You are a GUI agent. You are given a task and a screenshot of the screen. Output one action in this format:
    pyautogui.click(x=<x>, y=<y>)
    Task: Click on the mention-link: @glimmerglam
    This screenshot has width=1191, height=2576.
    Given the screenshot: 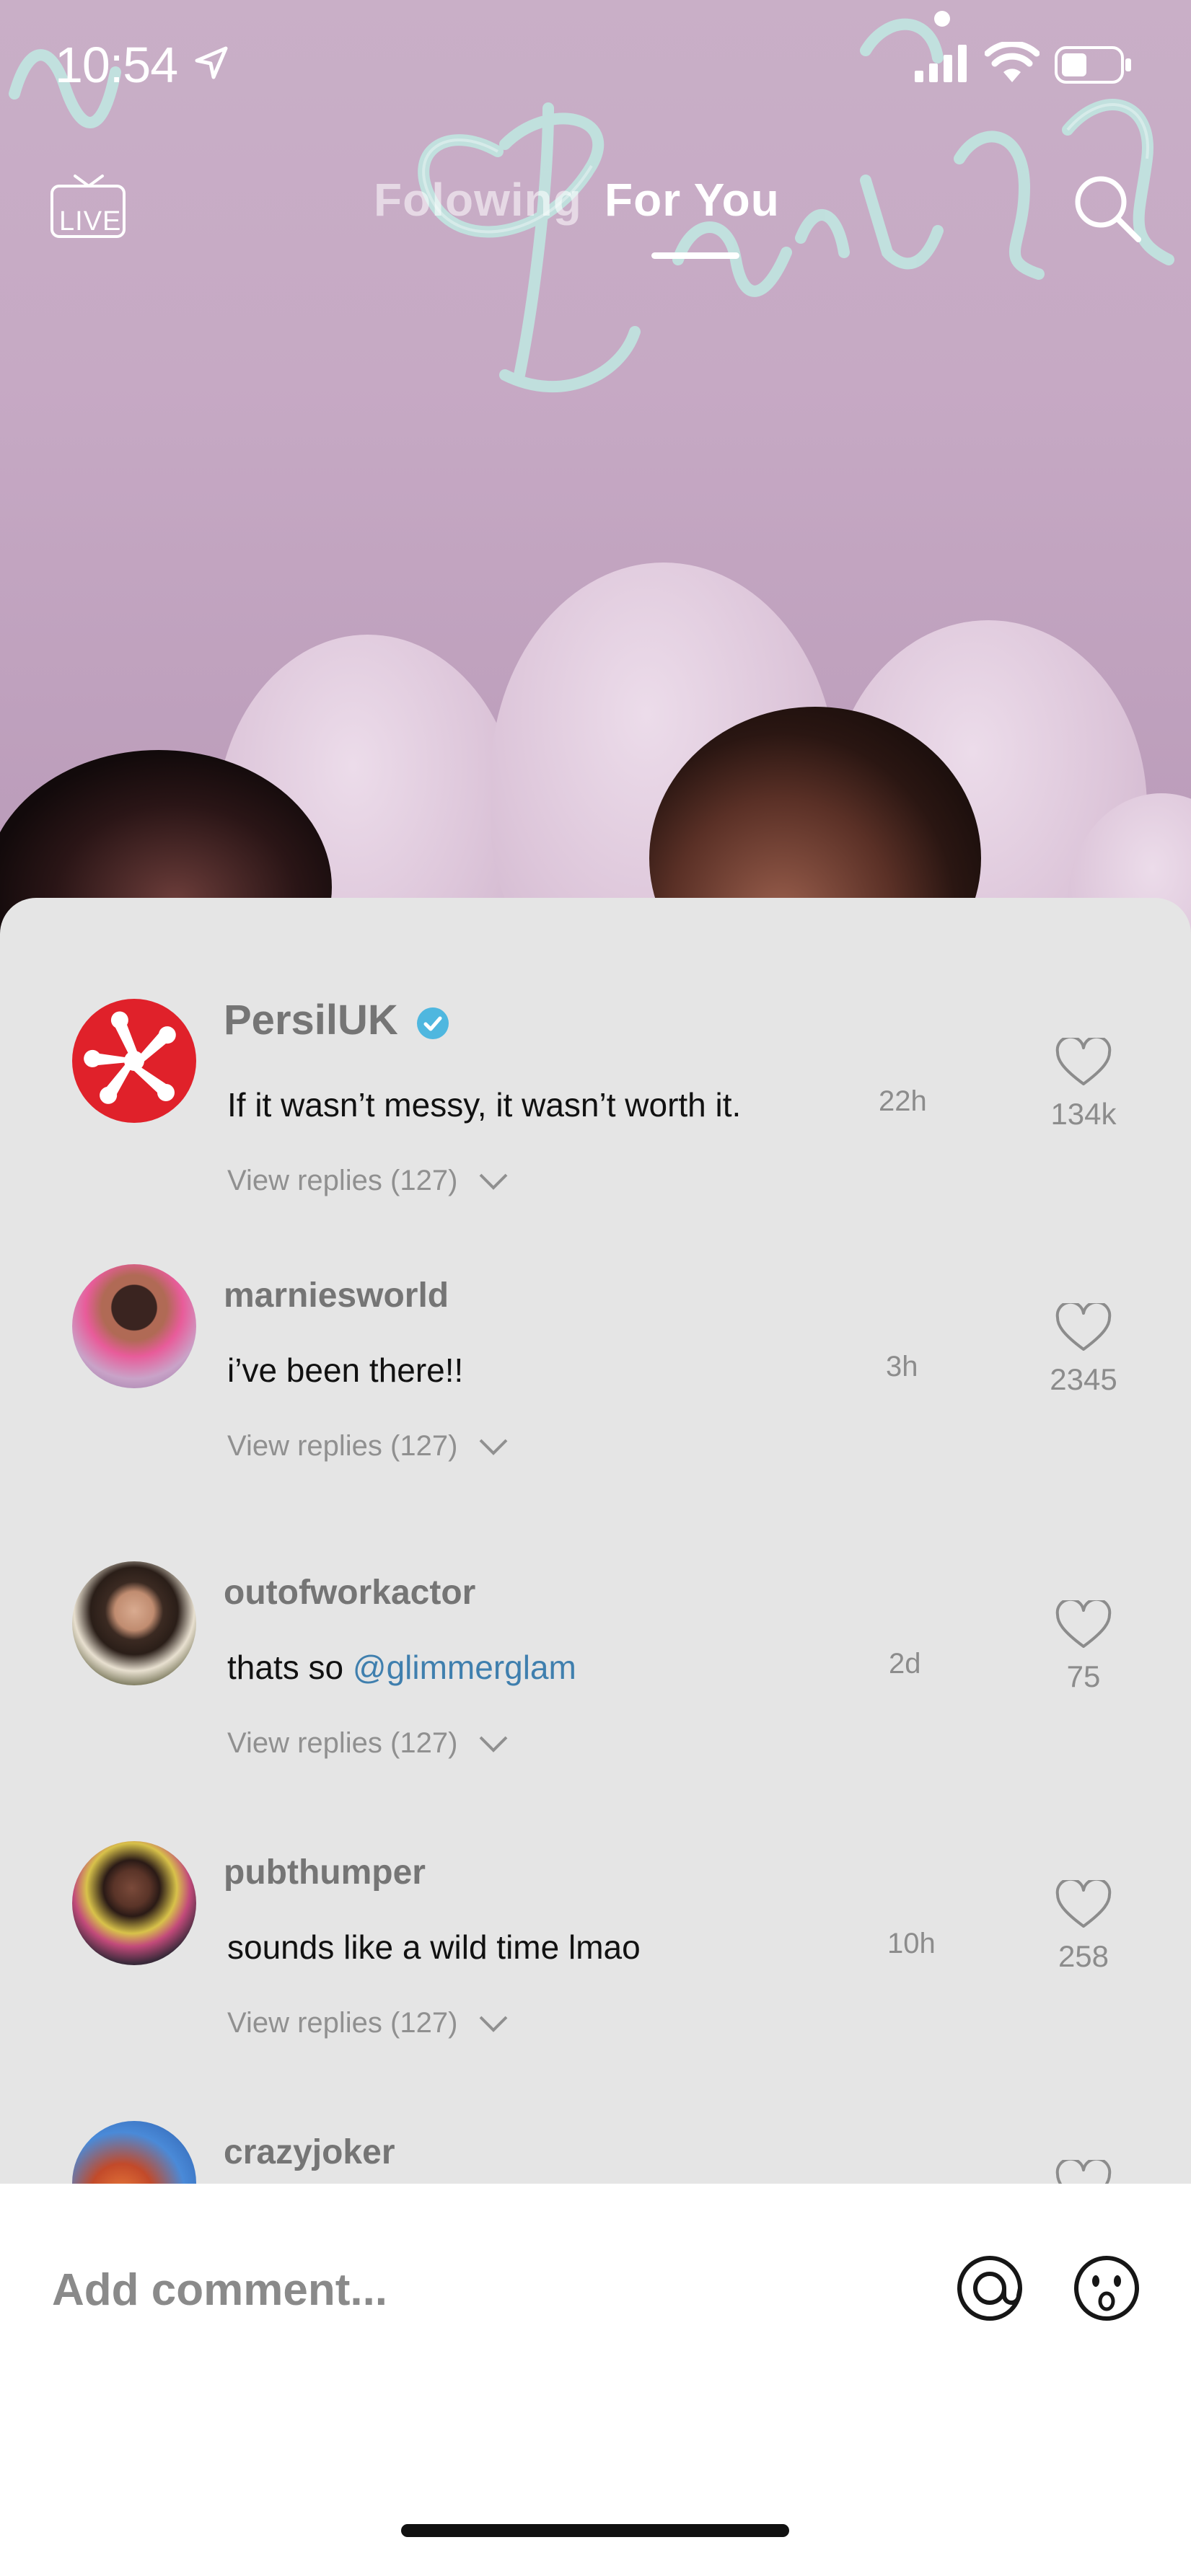 What is the action you would take?
    pyautogui.click(x=465, y=1667)
    